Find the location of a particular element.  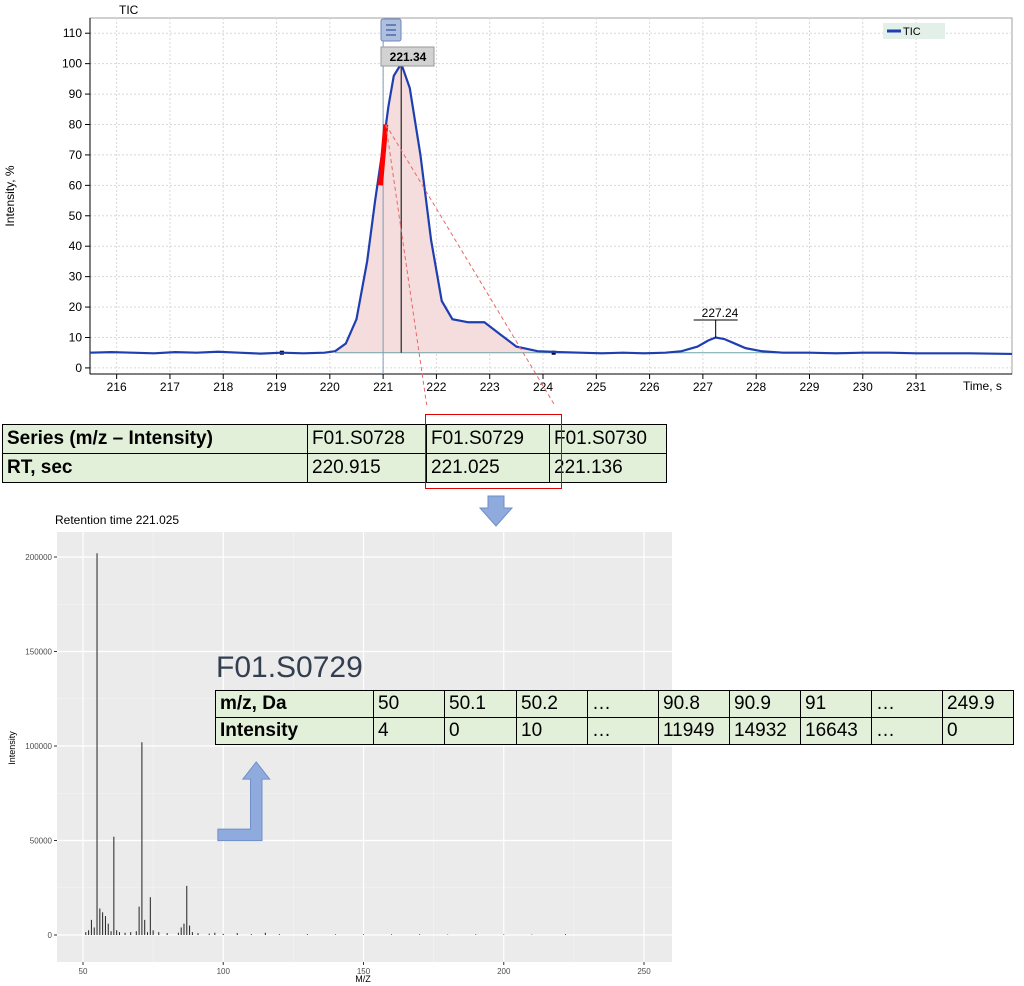

spectrum-x-tick-label: 200 is located at coordinates (504, 971).